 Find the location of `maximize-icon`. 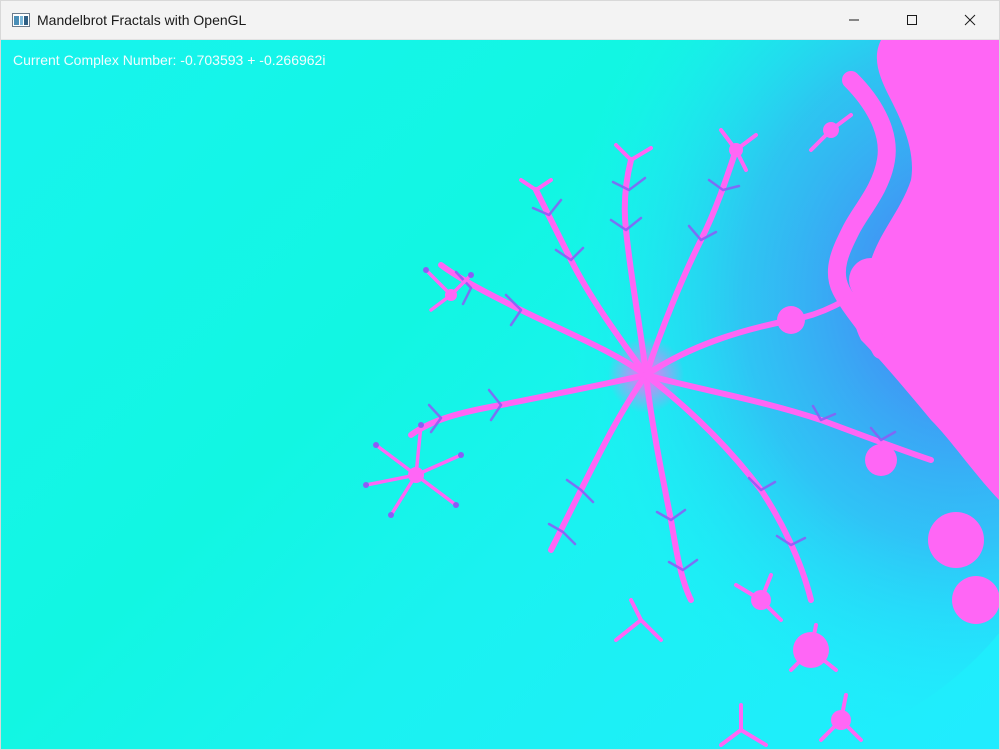

maximize-icon is located at coordinates (912, 20).